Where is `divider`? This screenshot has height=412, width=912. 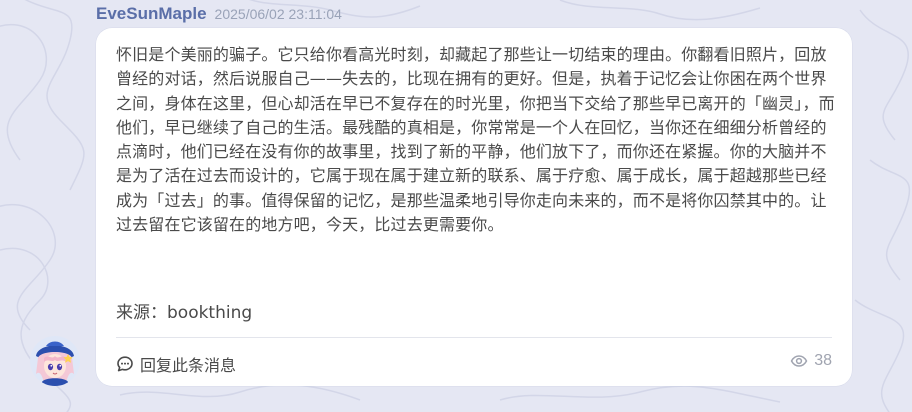
divider is located at coordinates (474, 337).